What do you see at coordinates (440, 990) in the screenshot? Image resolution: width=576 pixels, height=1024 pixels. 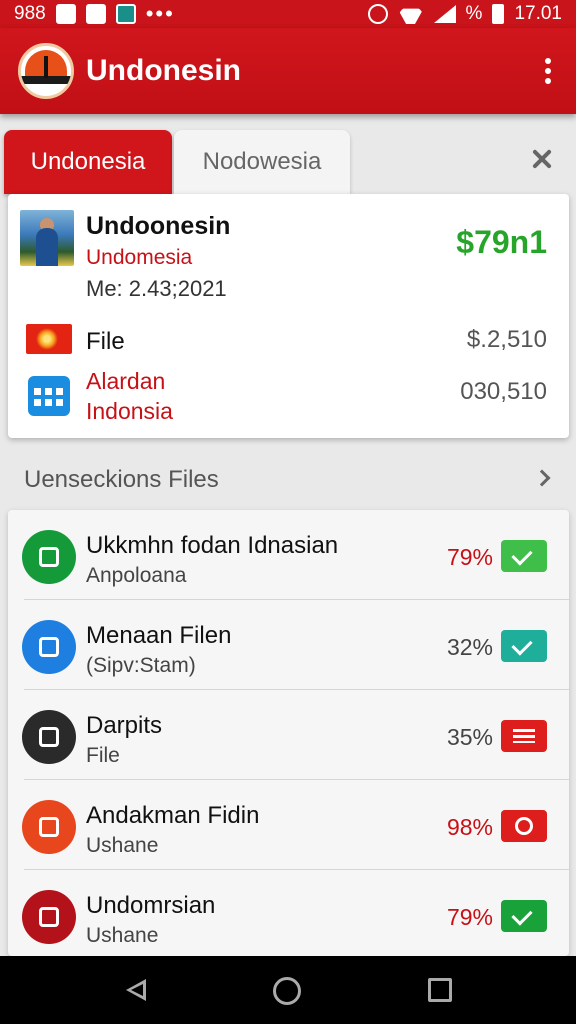 I see `recents-icon` at bounding box center [440, 990].